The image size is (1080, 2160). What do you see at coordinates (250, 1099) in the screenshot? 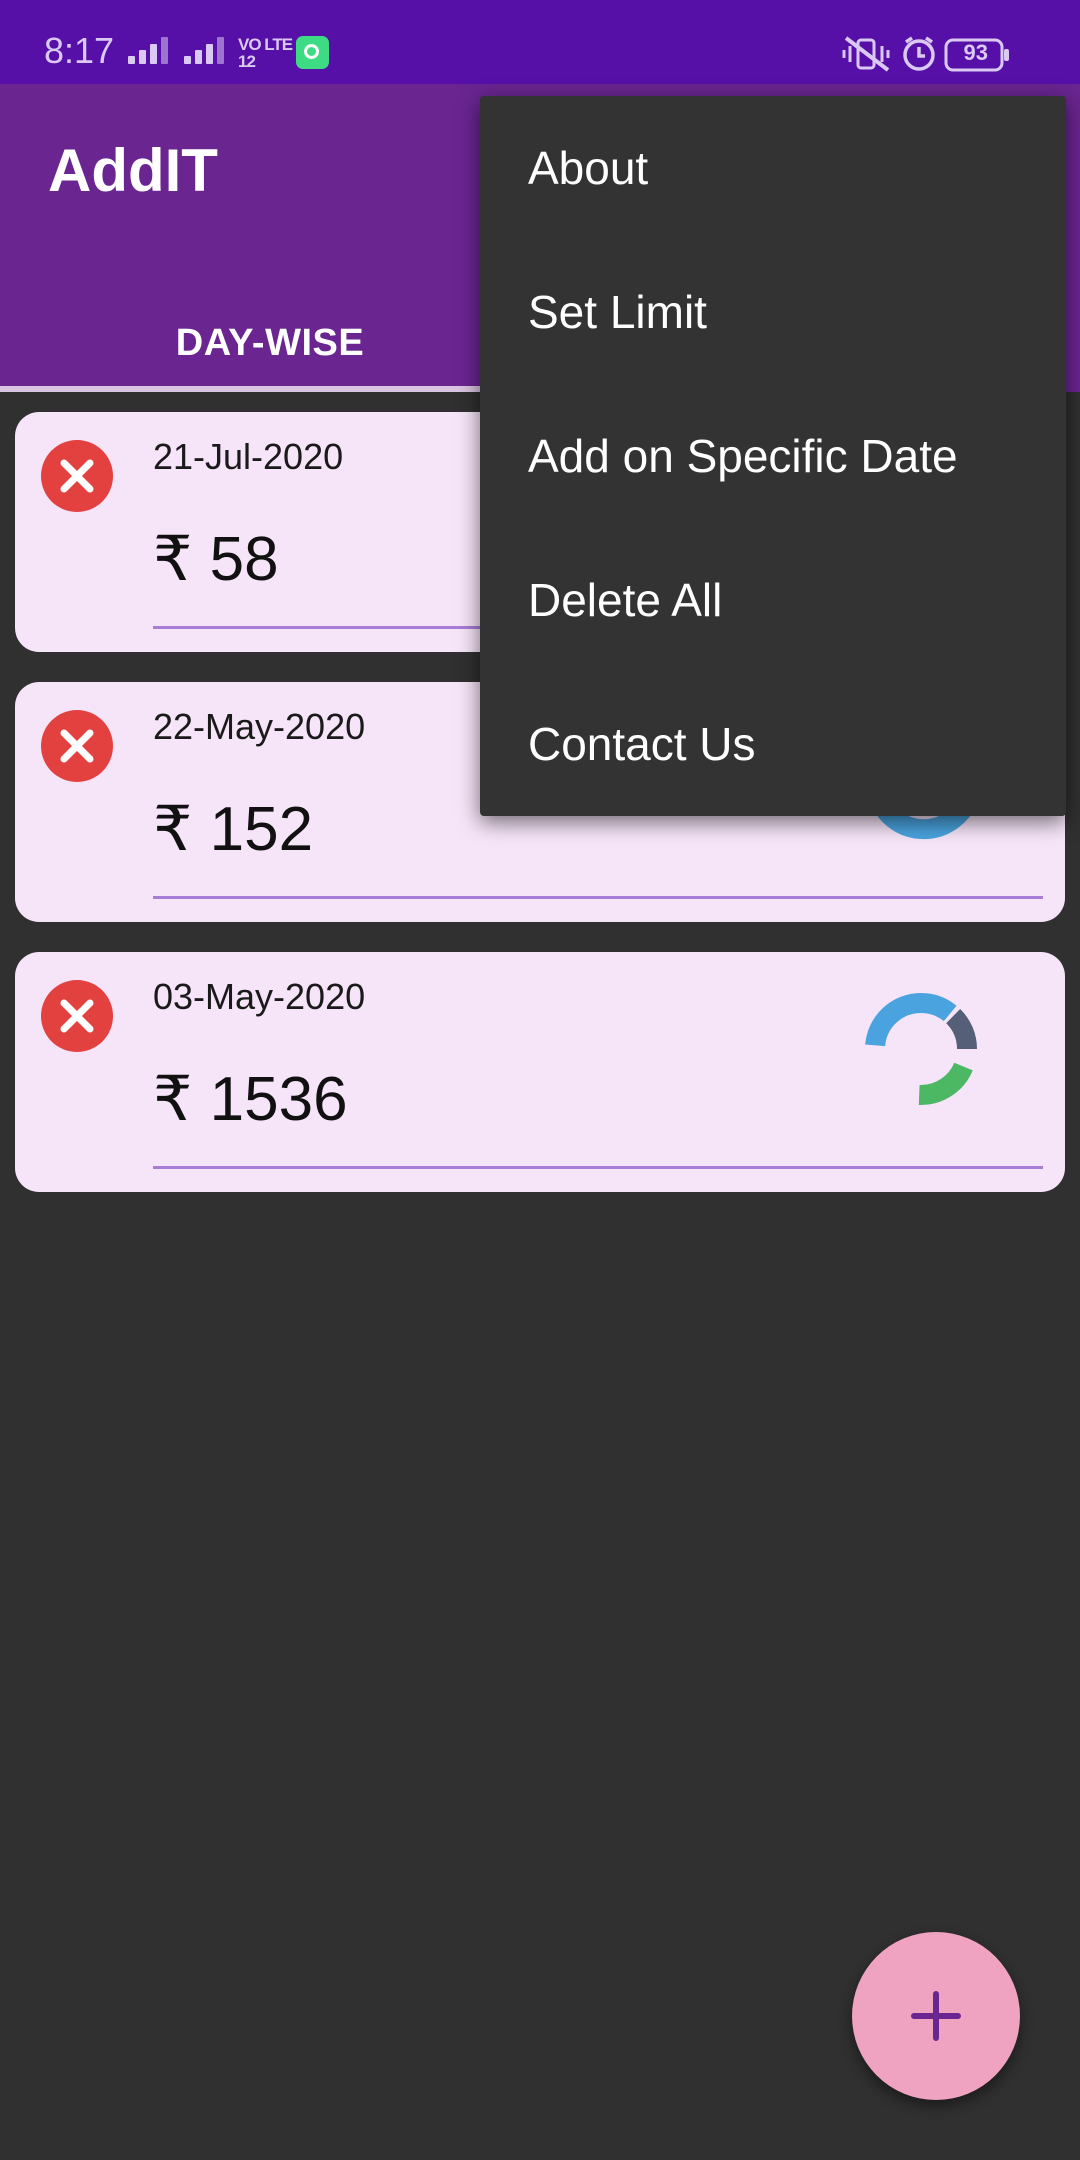
I see `entry-amount: ₹ 1536` at bounding box center [250, 1099].